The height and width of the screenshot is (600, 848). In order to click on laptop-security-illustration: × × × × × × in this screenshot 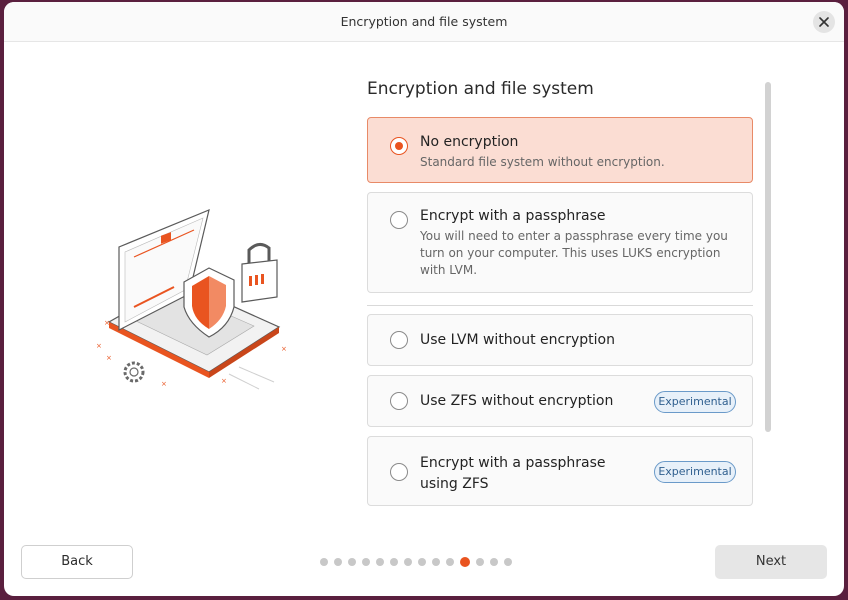, I will do `click(191, 299)`.